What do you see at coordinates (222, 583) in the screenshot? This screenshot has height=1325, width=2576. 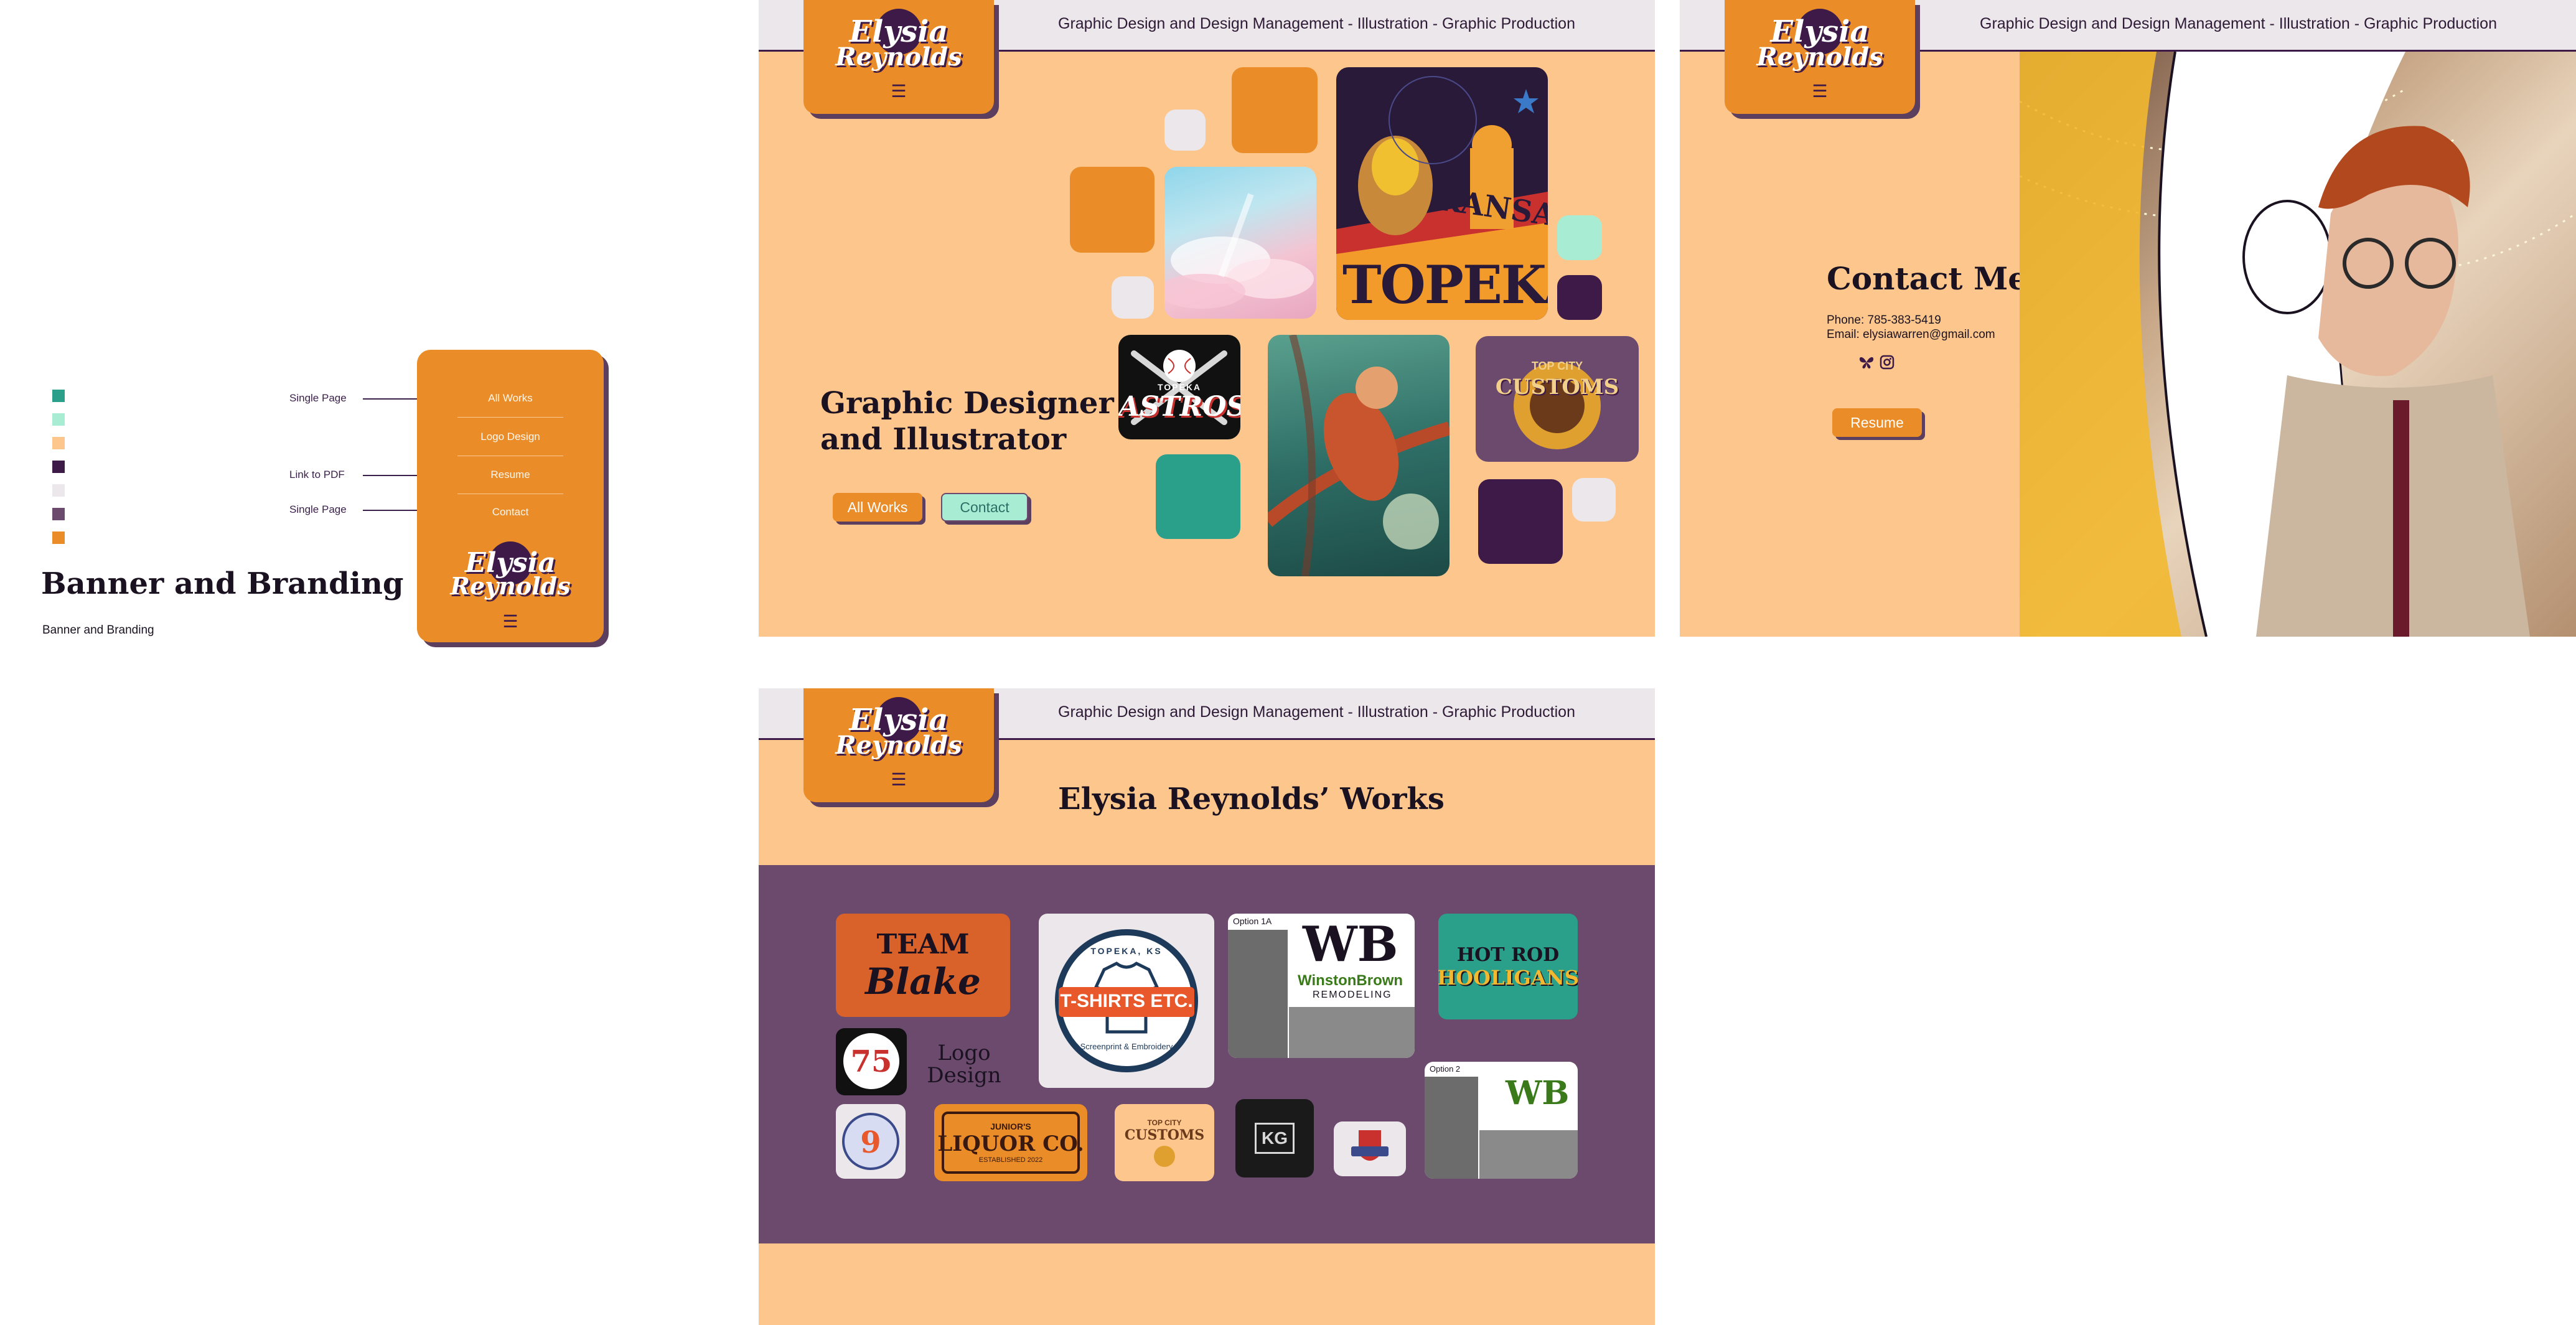 I see `style-guide-title: Banner and Branding` at bounding box center [222, 583].